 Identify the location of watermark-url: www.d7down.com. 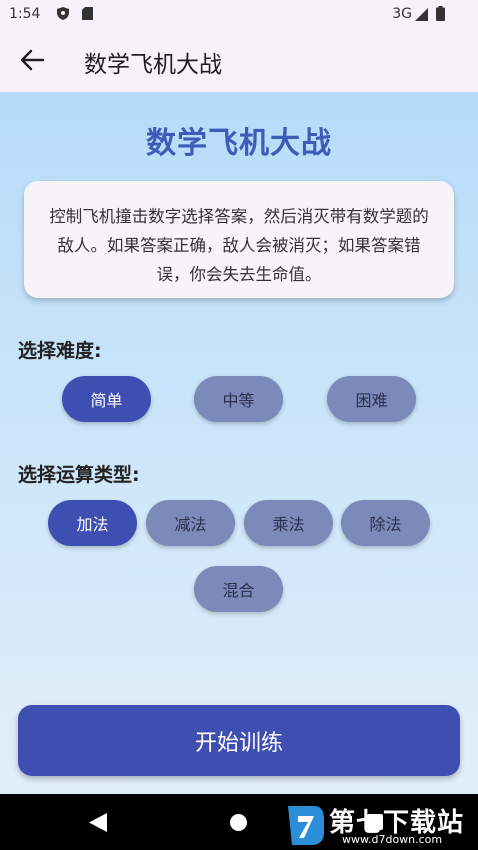
(392, 839).